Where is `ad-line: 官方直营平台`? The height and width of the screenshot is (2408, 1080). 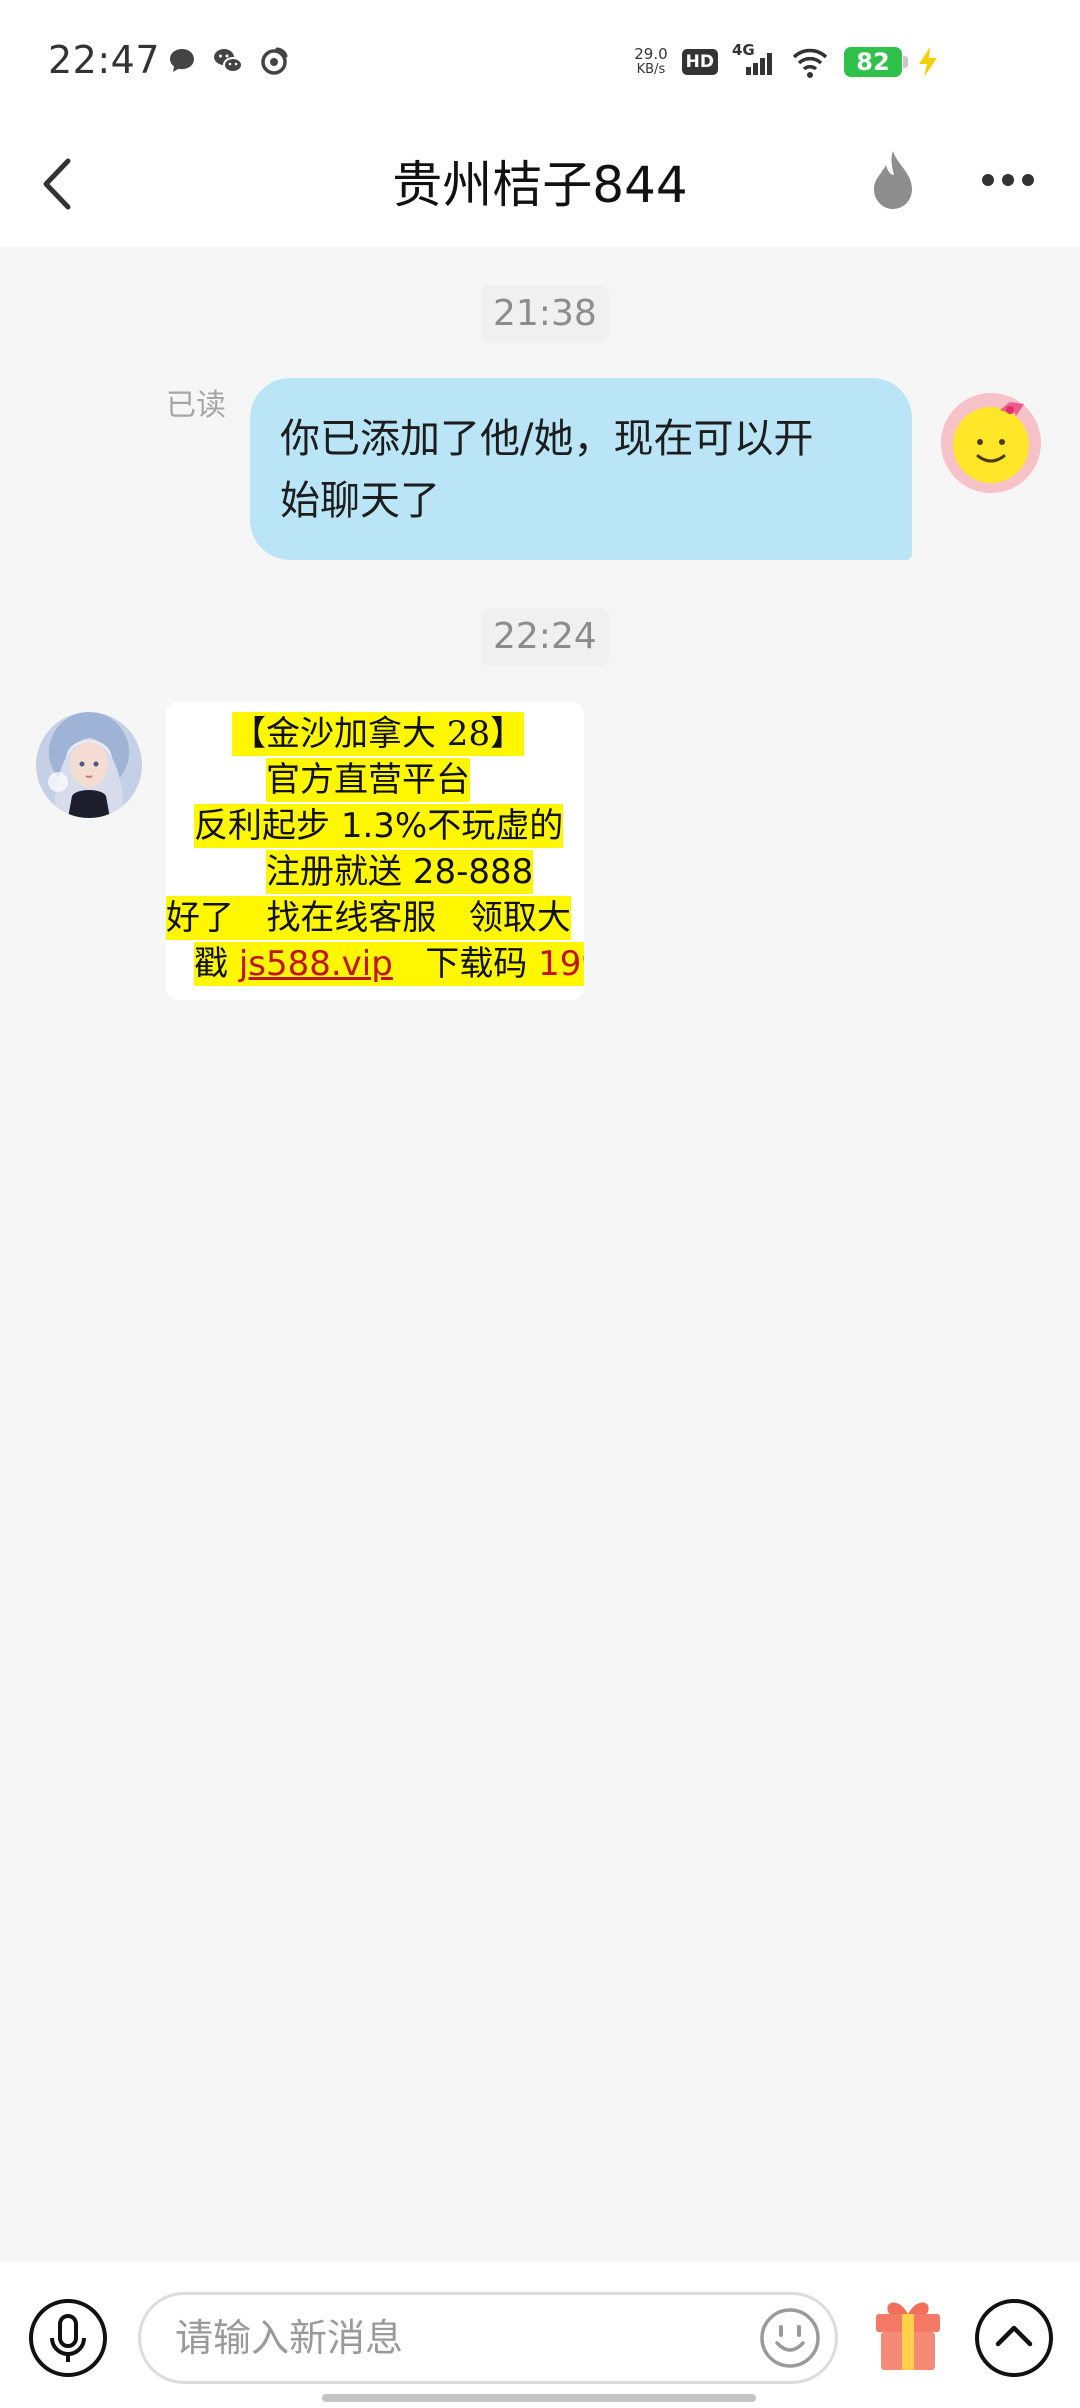
ad-line: 官方直营平台 is located at coordinates (368, 780).